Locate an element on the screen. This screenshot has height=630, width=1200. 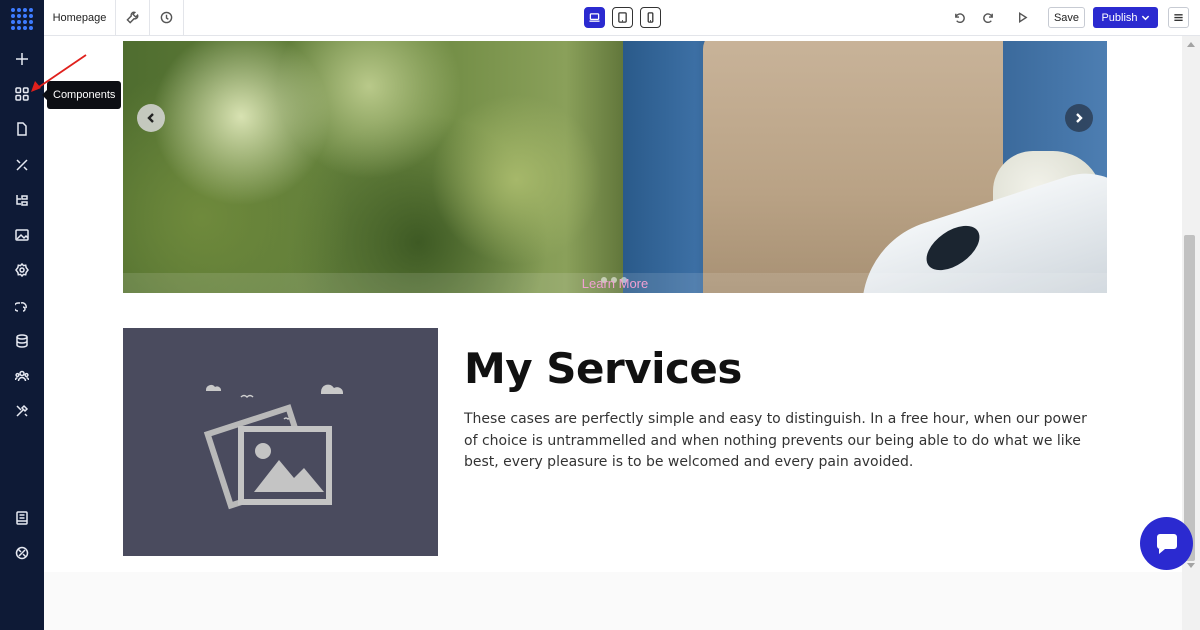
scroll-down-icon is located at coordinates (1191, 565).